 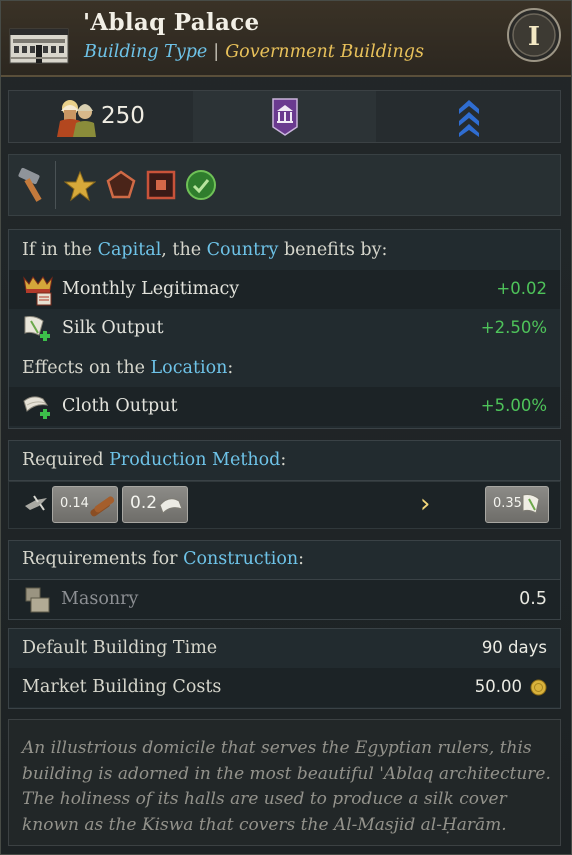 I want to click on location-effects-heading: Effects on the Location:, so click(x=128, y=368).